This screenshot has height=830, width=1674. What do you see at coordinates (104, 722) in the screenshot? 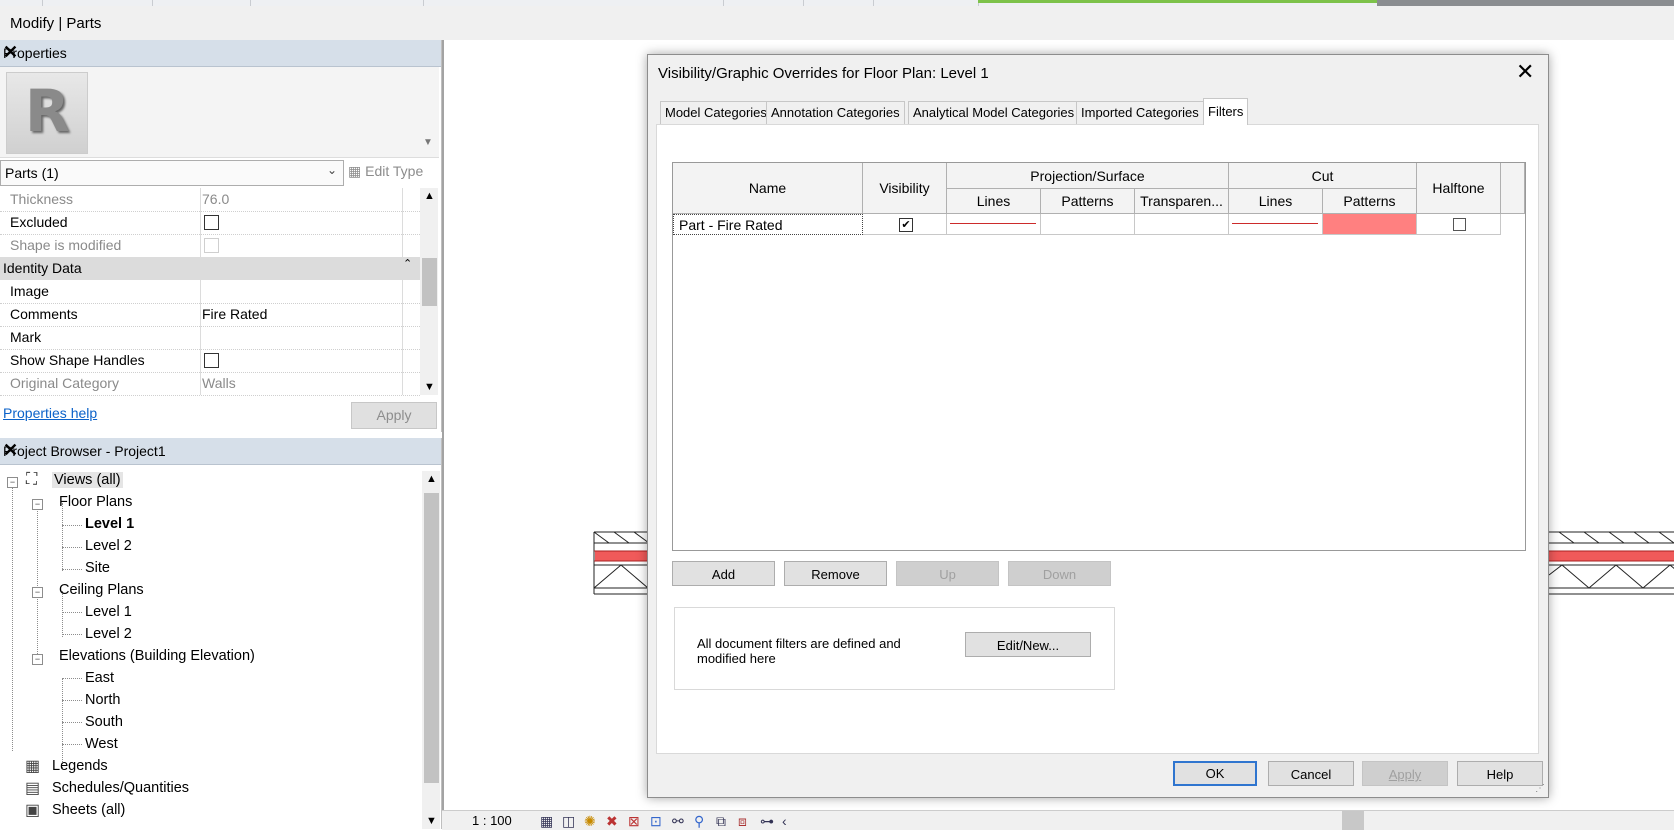
I see `tree-elevation-south: South` at bounding box center [104, 722].